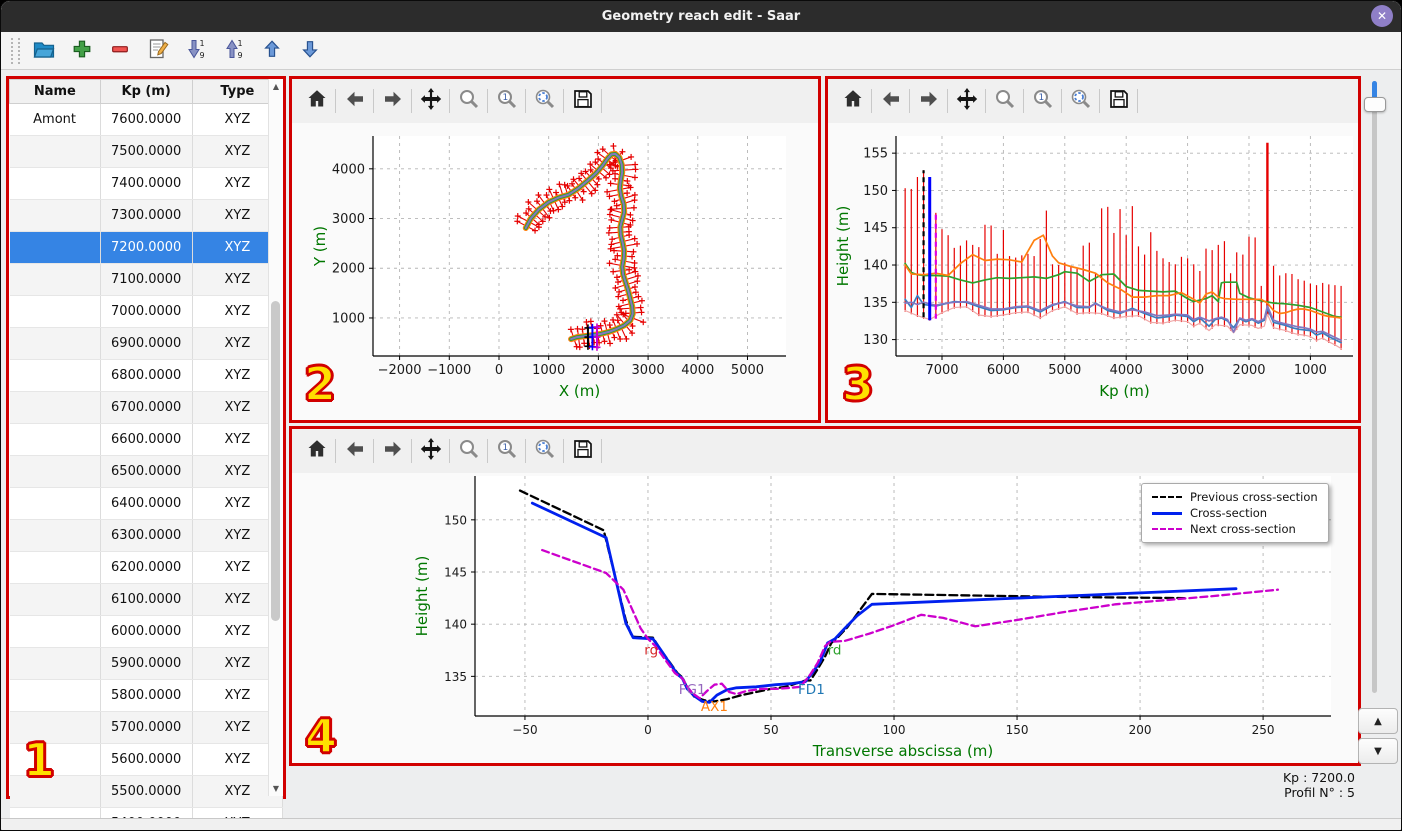  Describe the element at coordinates (276, 86) in the screenshot. I see `scroll-up-icon: ▲` at that location.